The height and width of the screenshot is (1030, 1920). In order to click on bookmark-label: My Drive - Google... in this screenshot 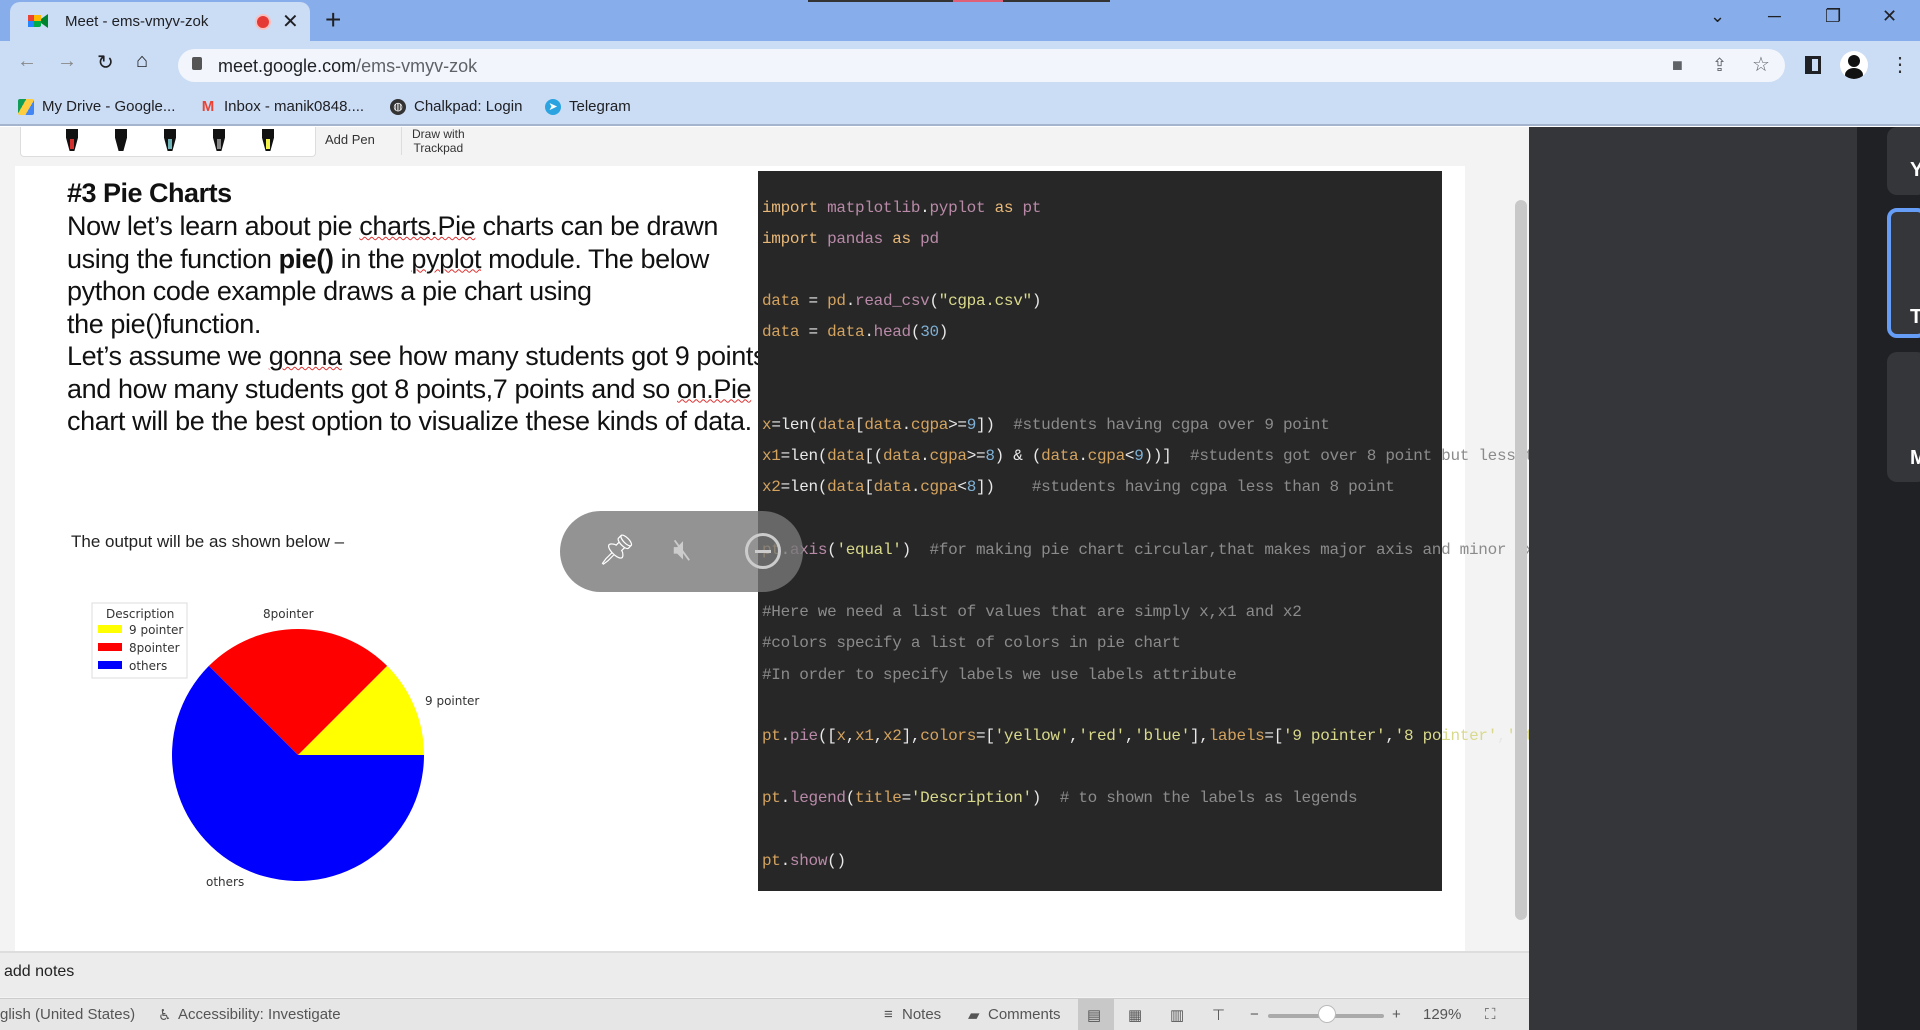, I will do `click(109, 106)`.